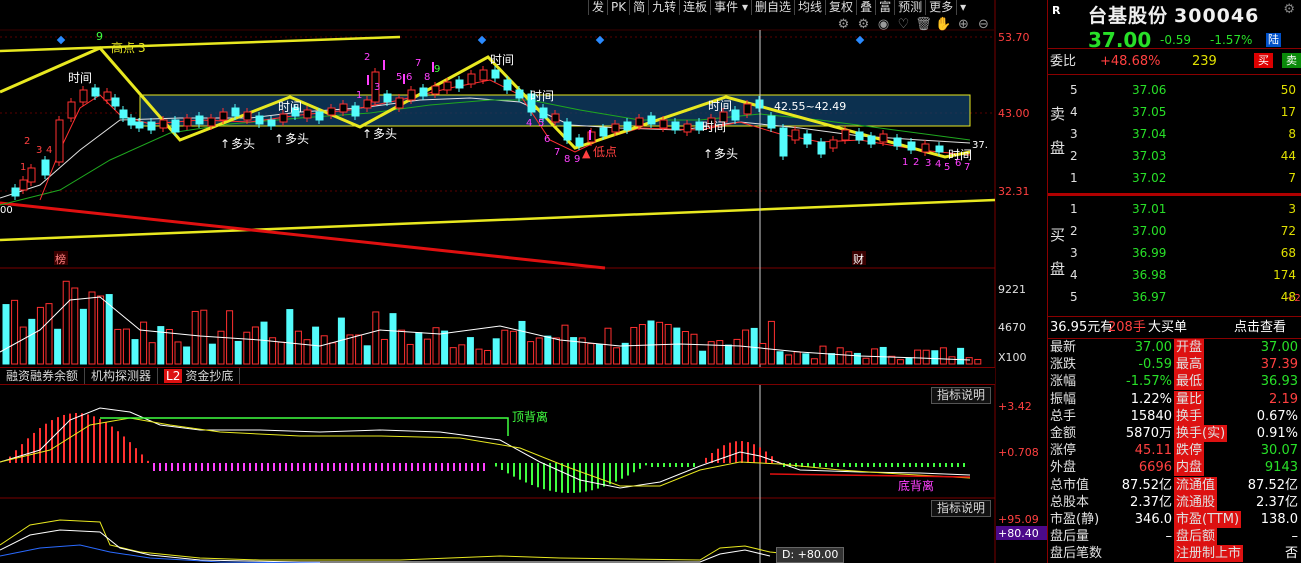 This screenshot has width=1301, height=563. Describe the element at coordinates (1185, 156) in the screenshot. I see `ask-row: 2 37.03 44` at that location.